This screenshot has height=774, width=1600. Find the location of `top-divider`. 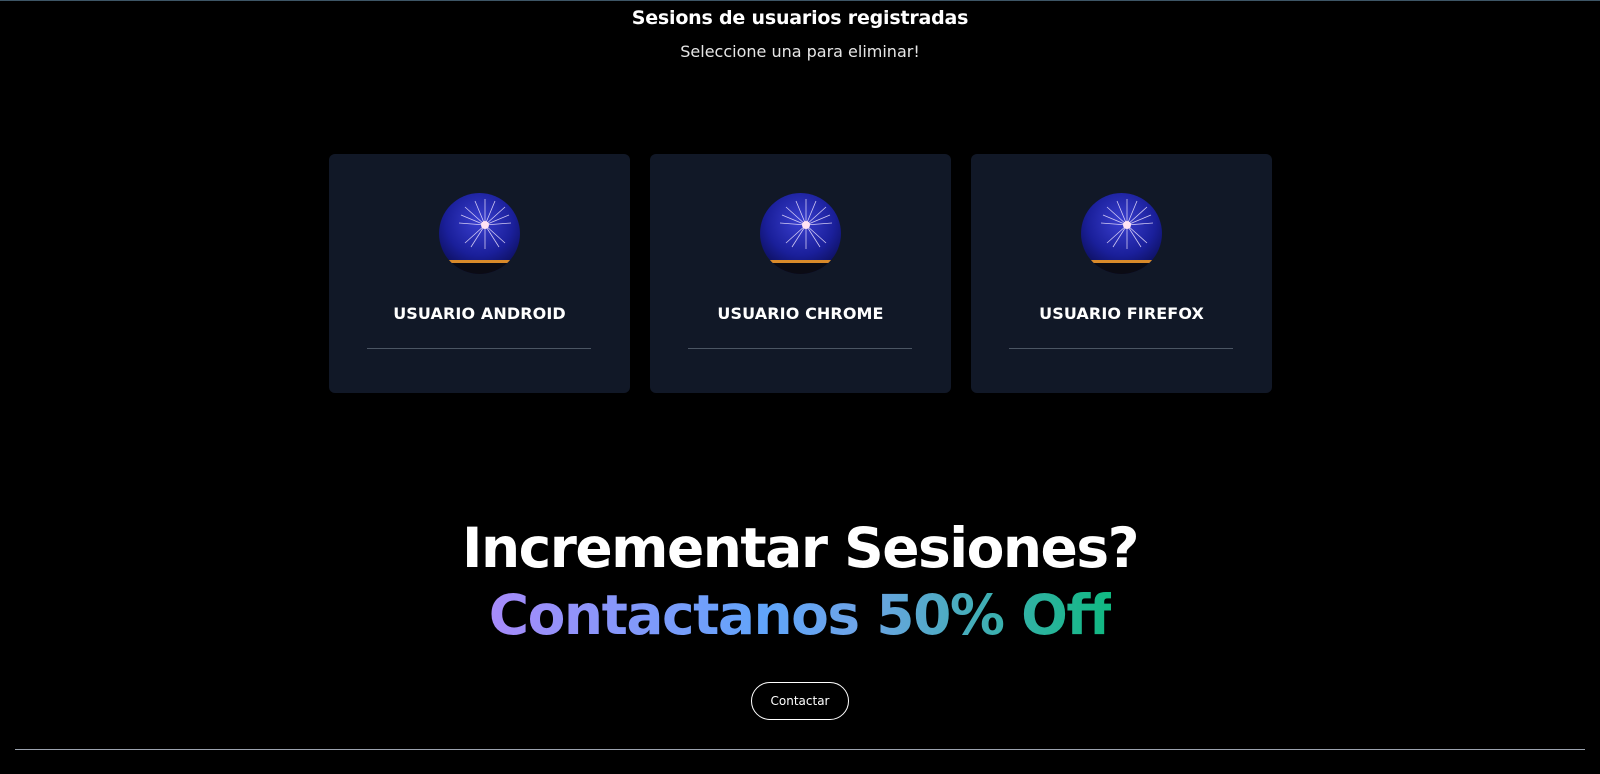

top-divider is located at coordinates (800, 0).